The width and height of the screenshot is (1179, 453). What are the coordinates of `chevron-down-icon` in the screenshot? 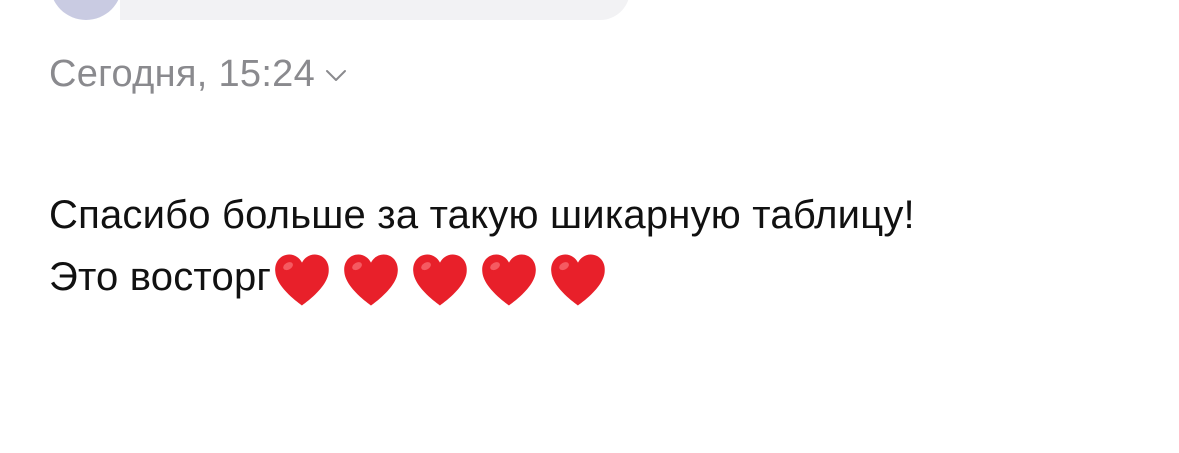 It's located at (336, 76).